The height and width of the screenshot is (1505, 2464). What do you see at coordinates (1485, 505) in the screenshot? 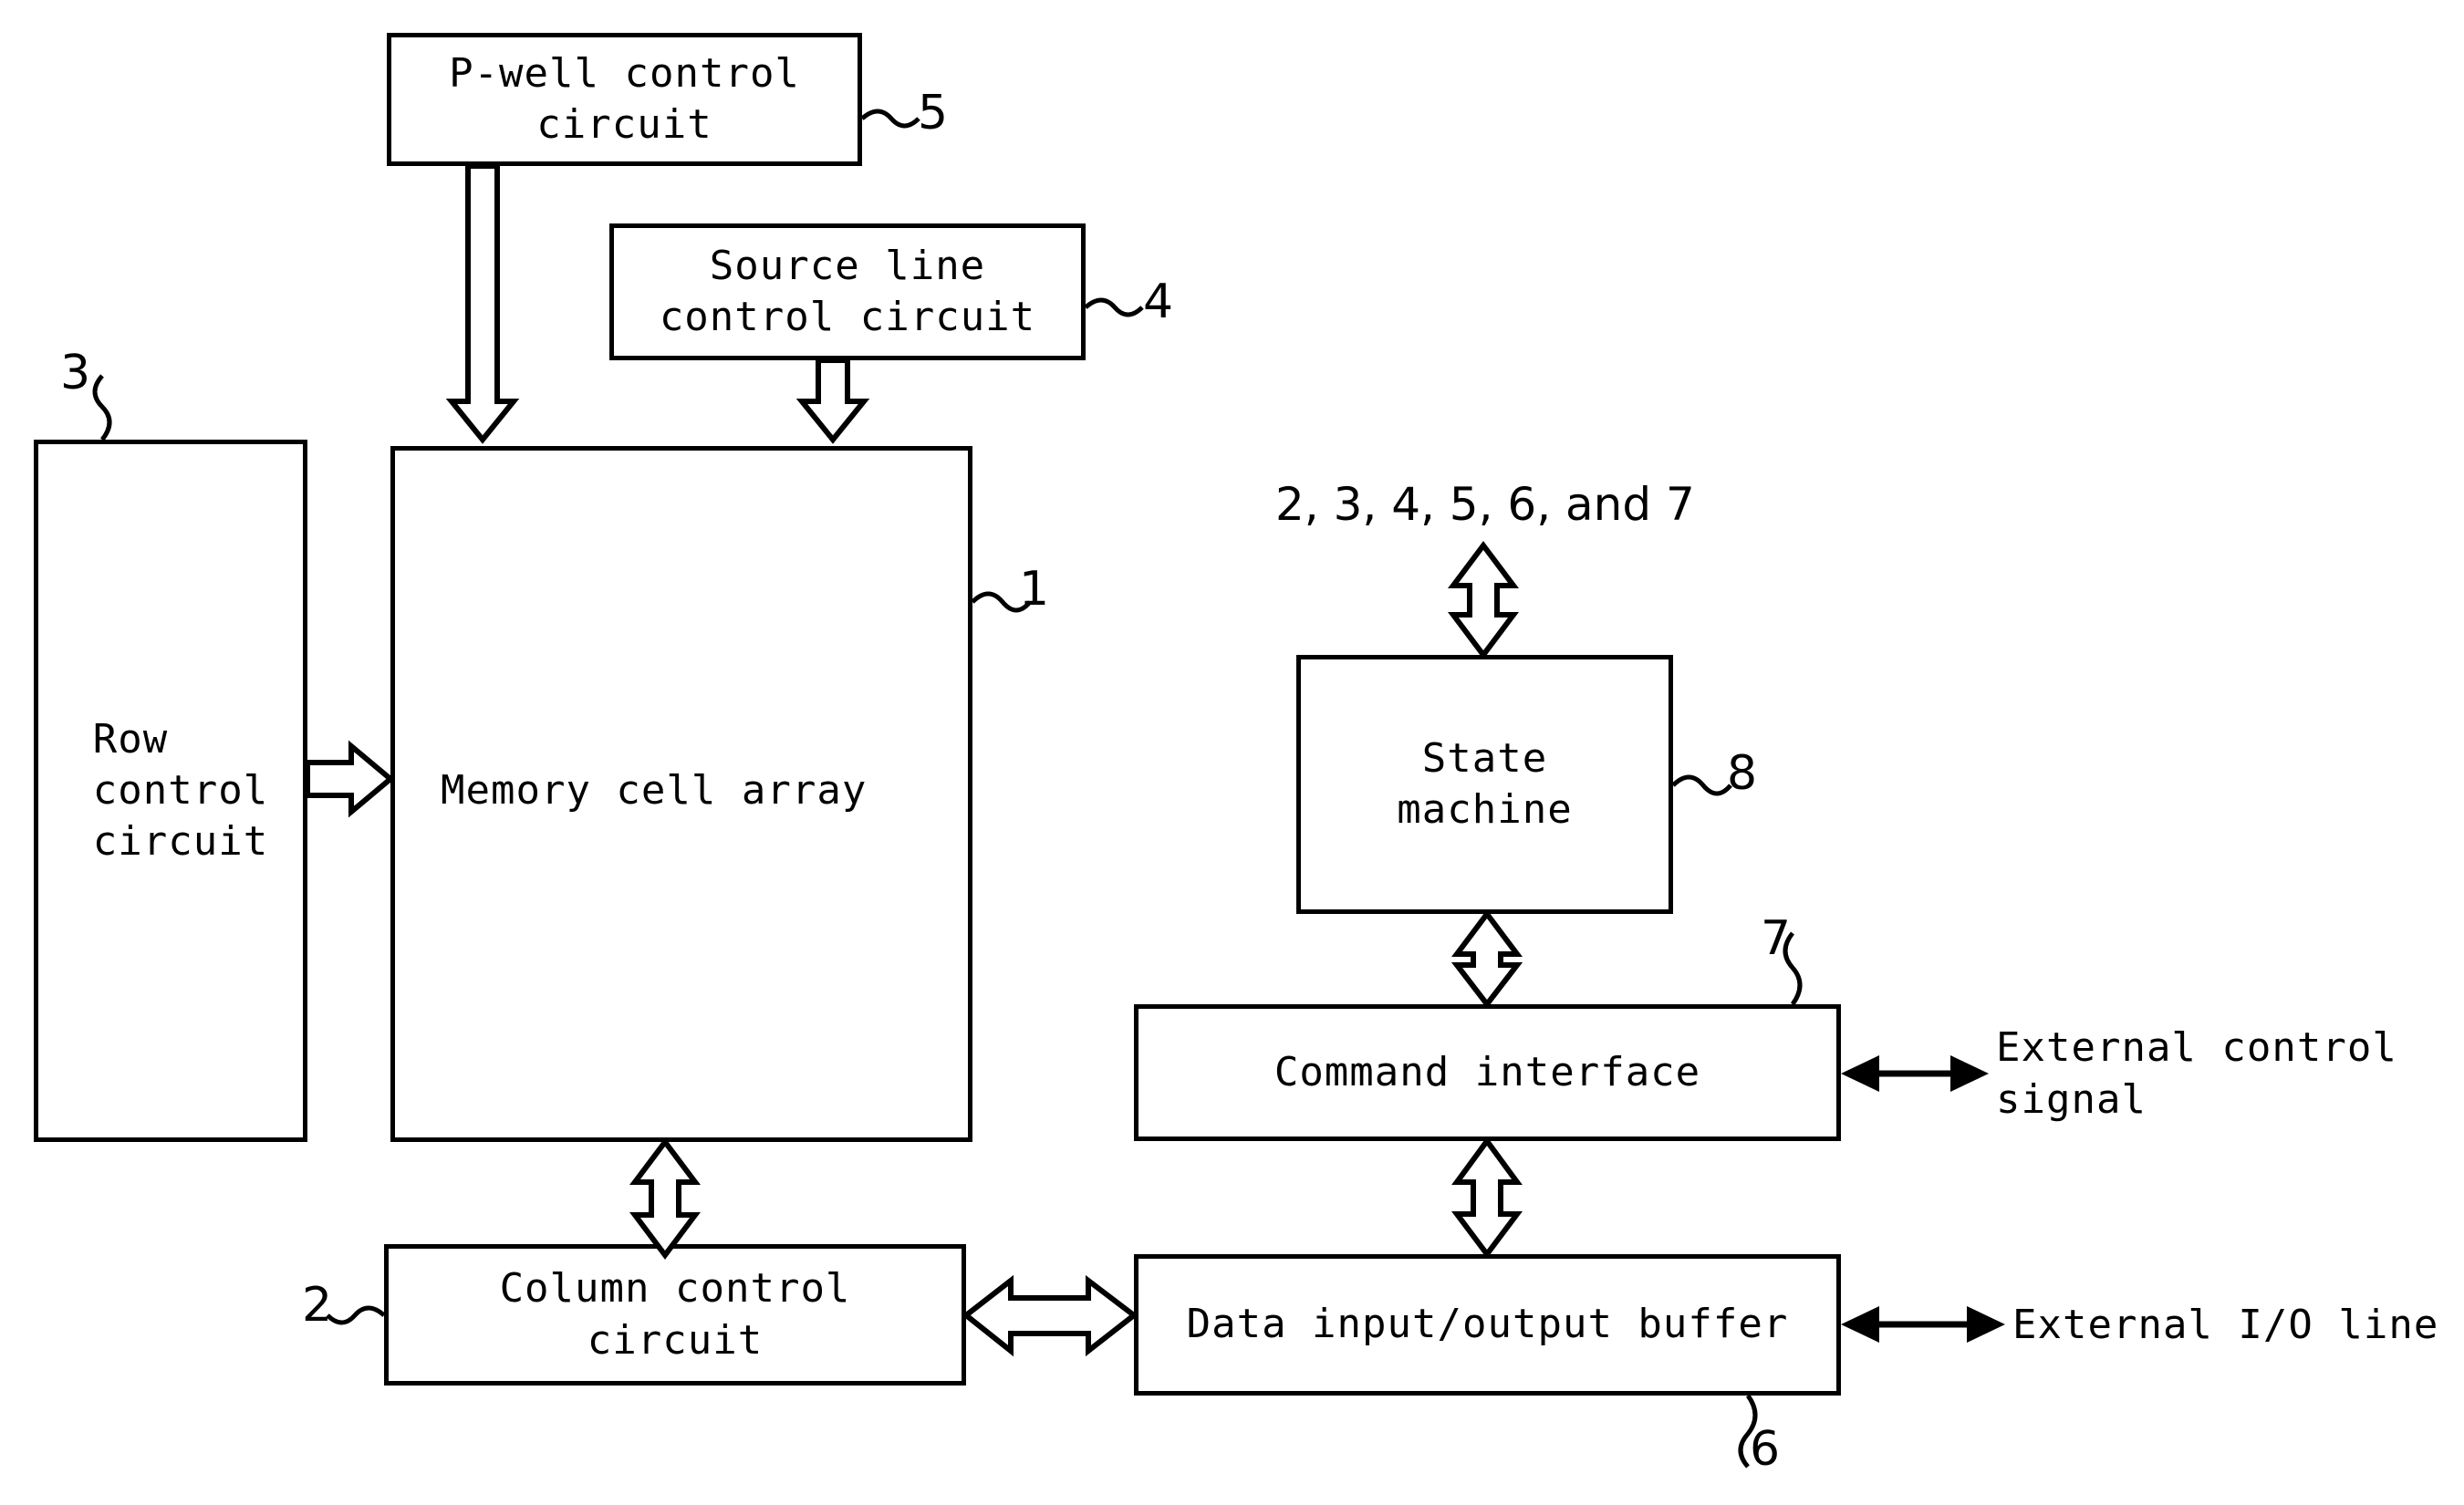
I see `state-machine-targets-label: 2, 3, 4, 5, 6, and 7` at bounding box center [1485, 505].